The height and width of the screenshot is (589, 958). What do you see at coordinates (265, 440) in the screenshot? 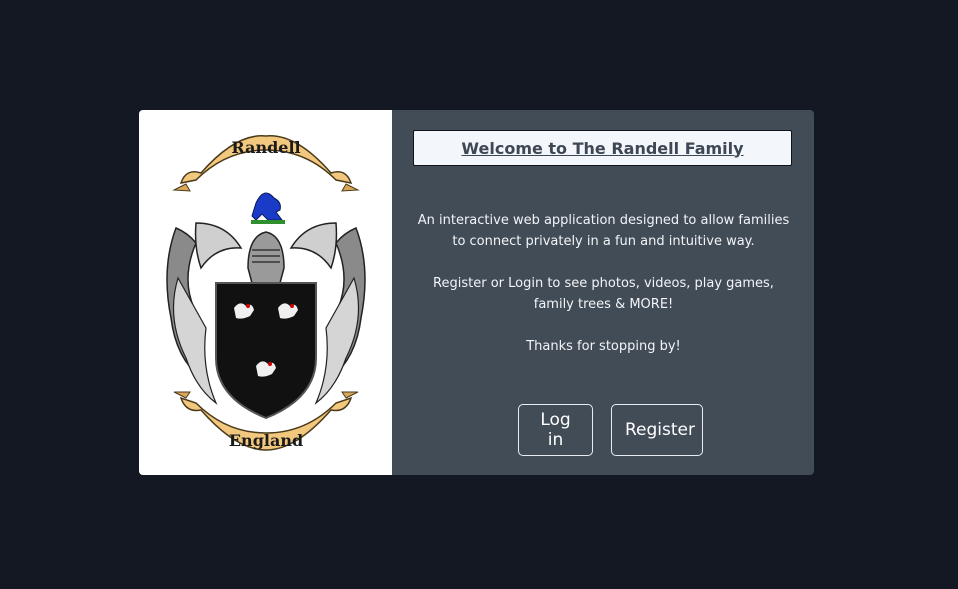
I see `crest-bottom-scroll-text: England` at bounding box center [265, 440].